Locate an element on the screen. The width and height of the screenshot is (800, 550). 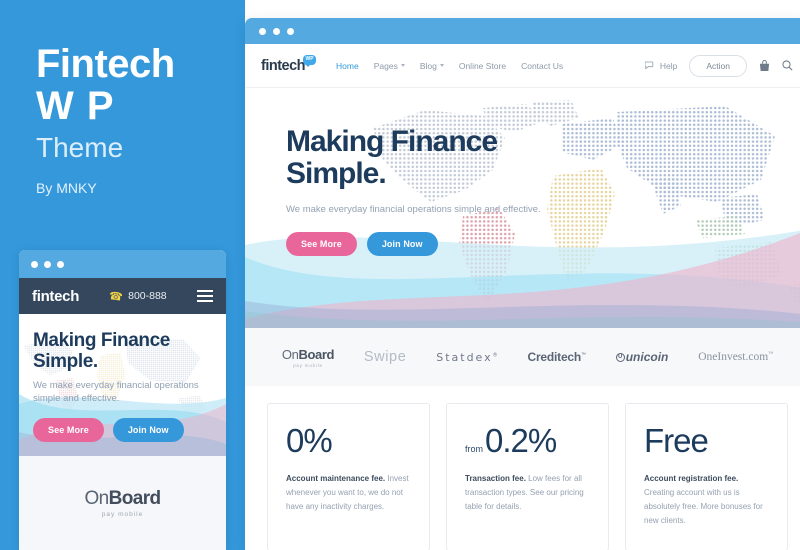
nav-item-home: Home is located at coordinates (347, 66).